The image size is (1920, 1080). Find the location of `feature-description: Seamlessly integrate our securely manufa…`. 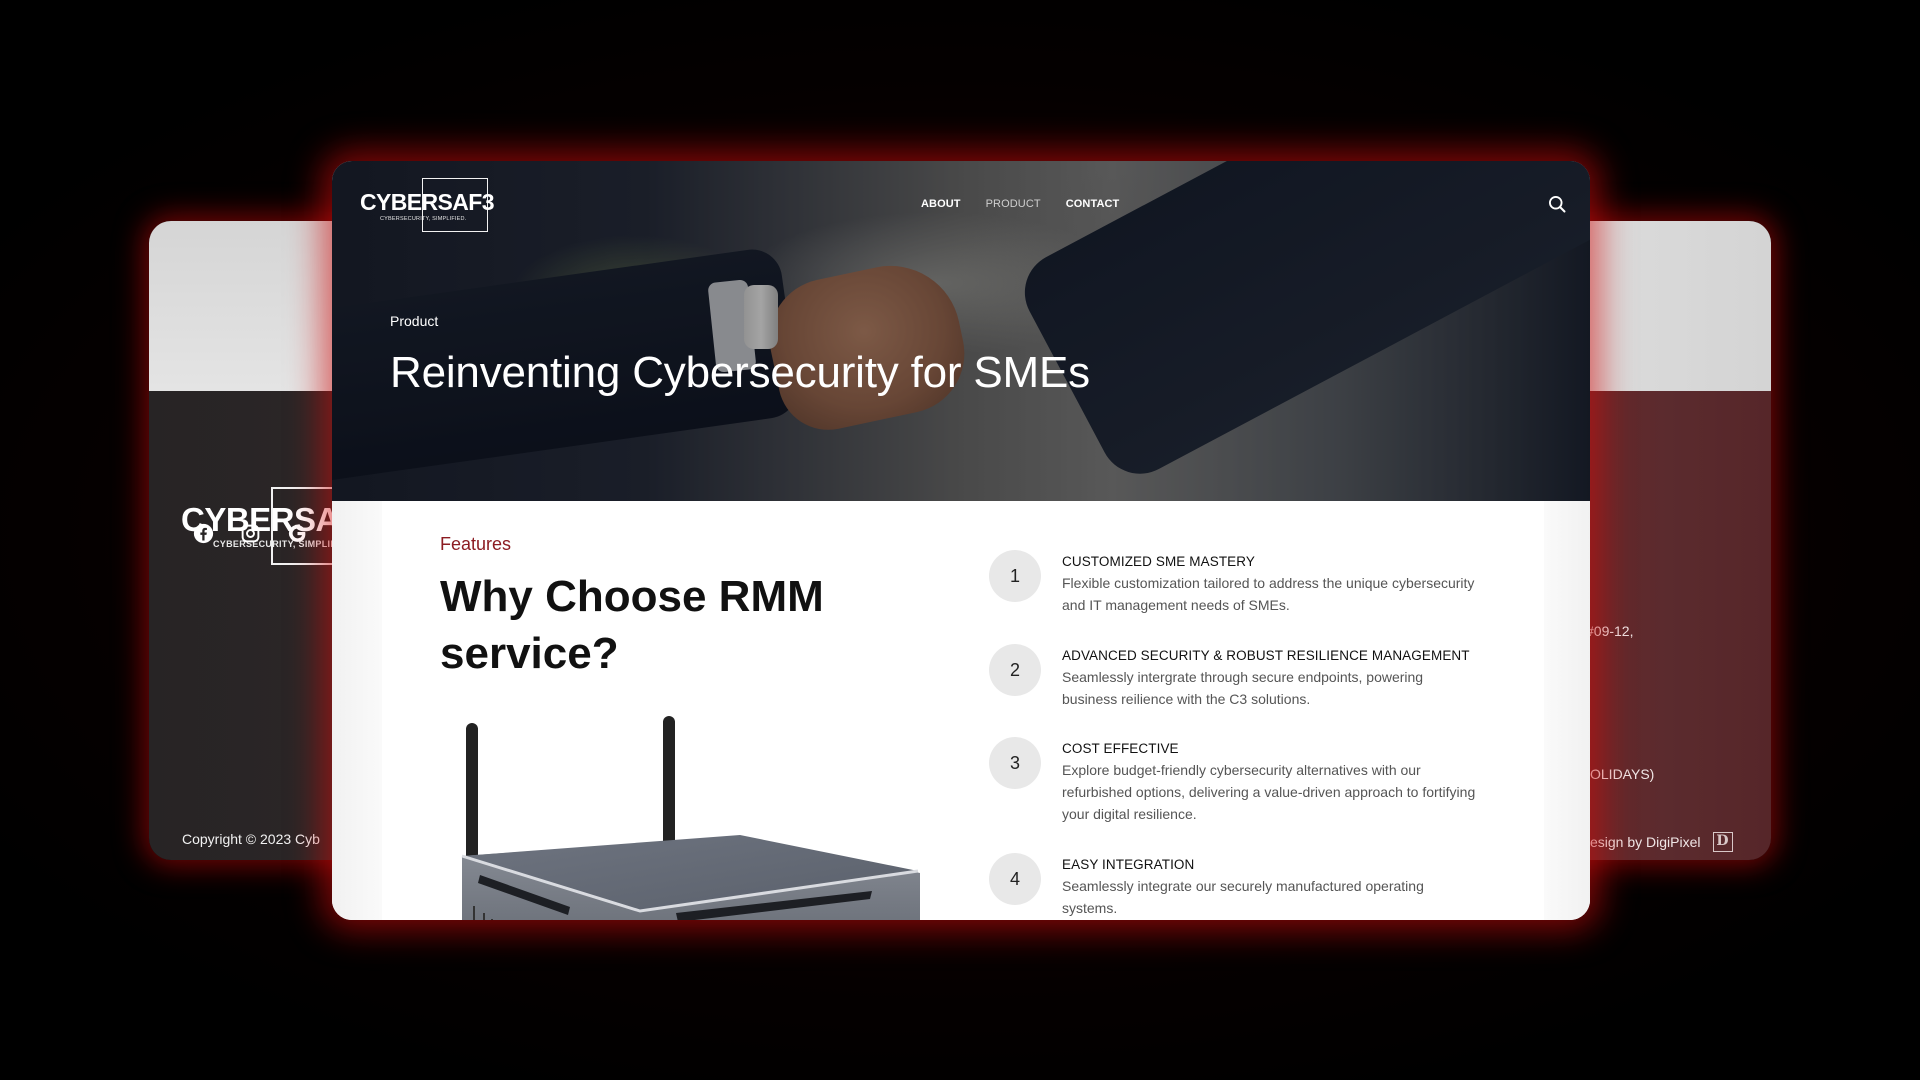

feature-description: Seamlessly integrate our securely manufa… is located at coordinates (1243, 897).